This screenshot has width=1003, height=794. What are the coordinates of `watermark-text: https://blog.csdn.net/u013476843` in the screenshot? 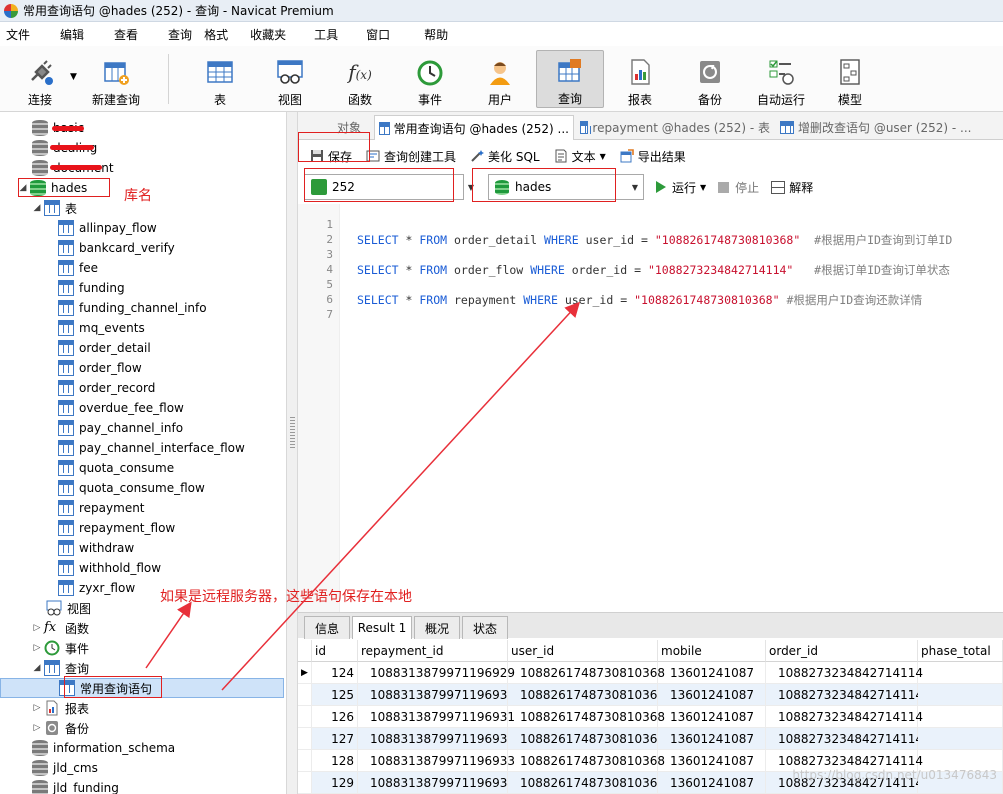 It's located at (894, 775).